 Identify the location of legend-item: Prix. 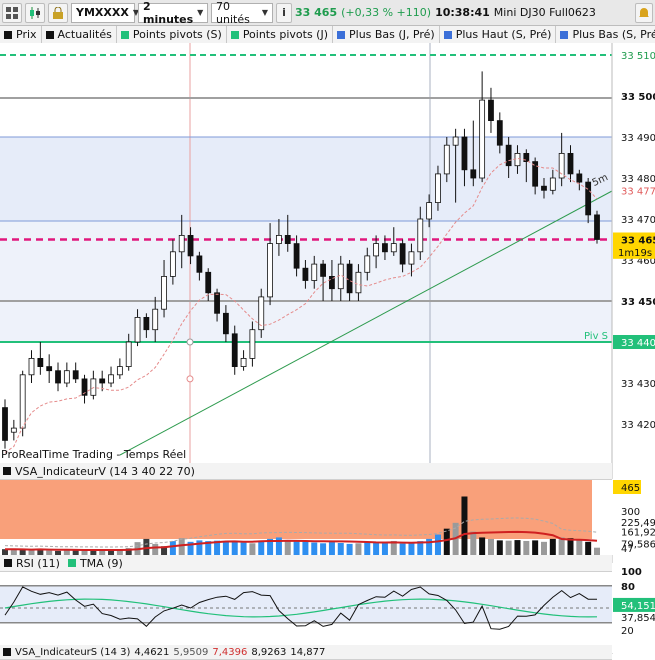
(21, 34).